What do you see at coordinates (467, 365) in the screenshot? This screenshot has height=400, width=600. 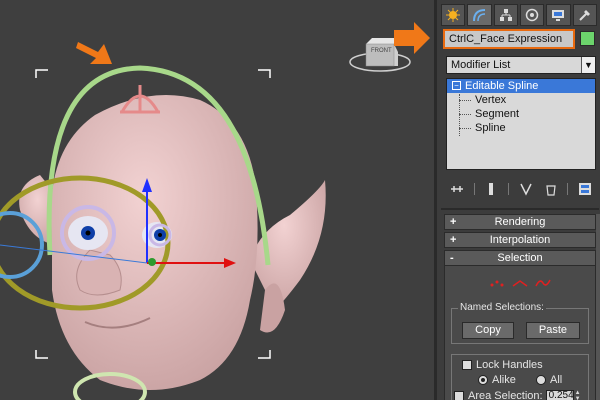 I see `lock-handles-checkbox` at bounding box center [467, 365].